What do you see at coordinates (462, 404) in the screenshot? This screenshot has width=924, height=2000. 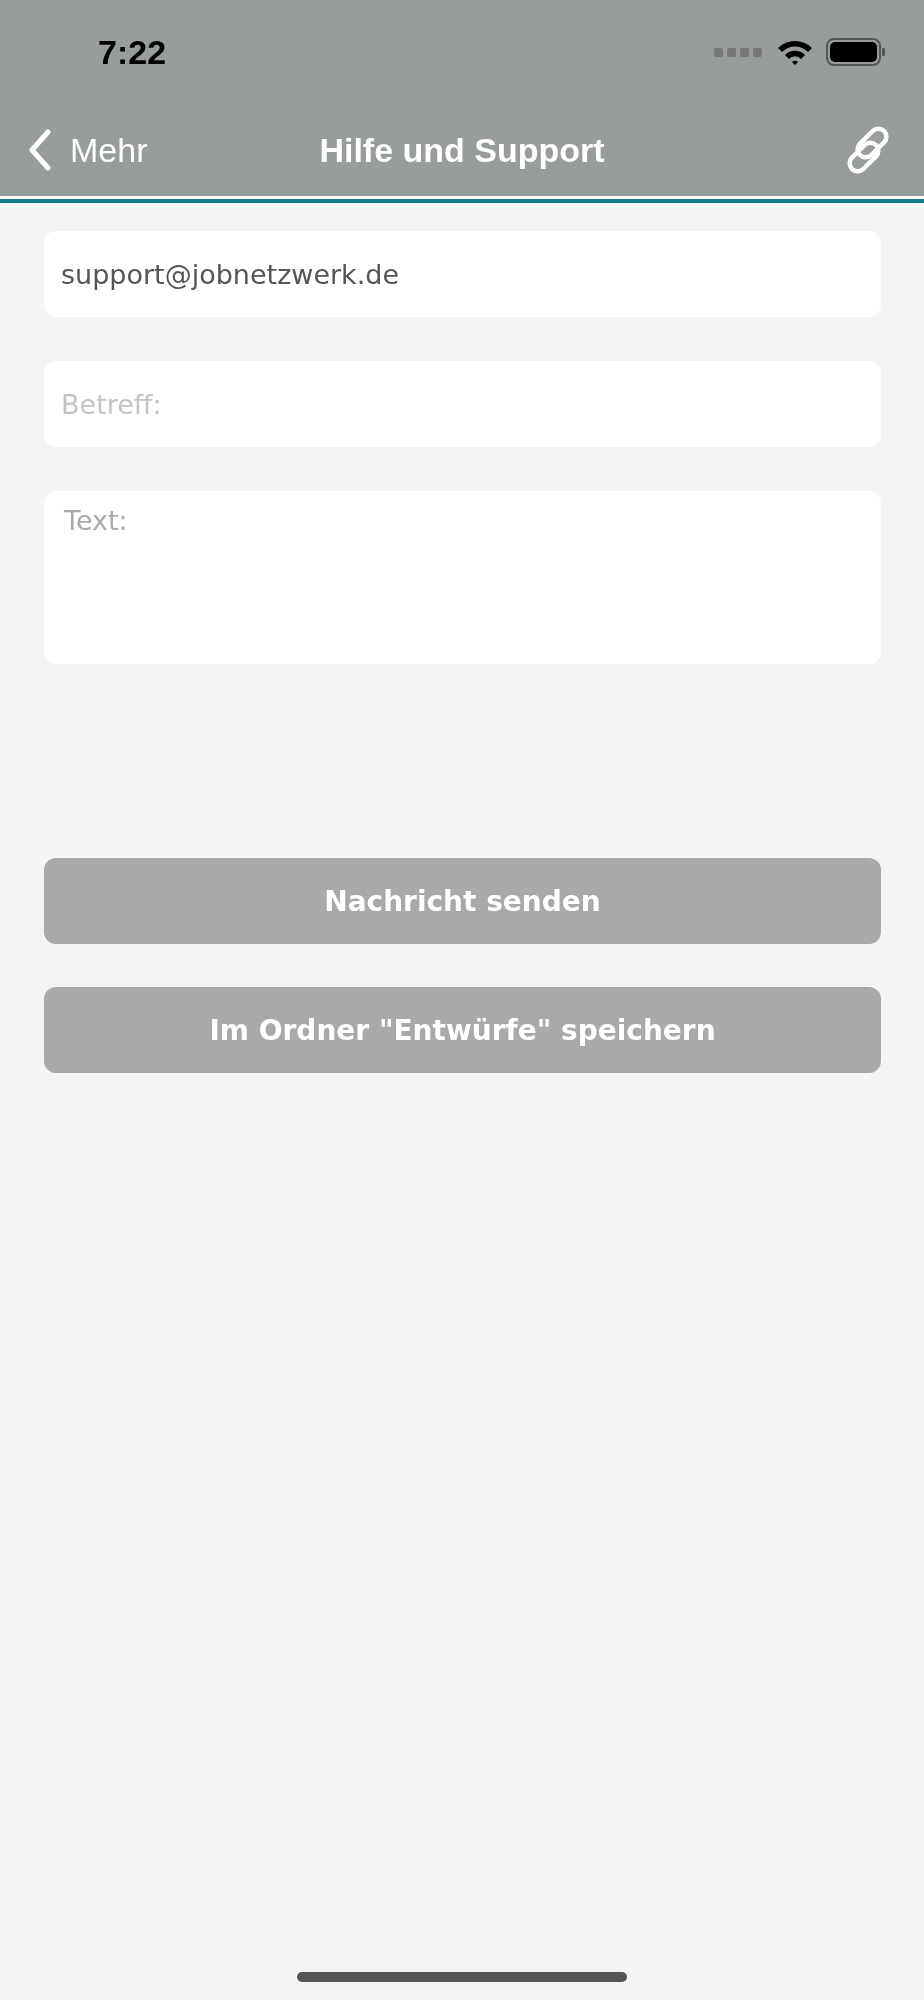 I see `subject-field: Betreff:` at bounding box center [462, 404].